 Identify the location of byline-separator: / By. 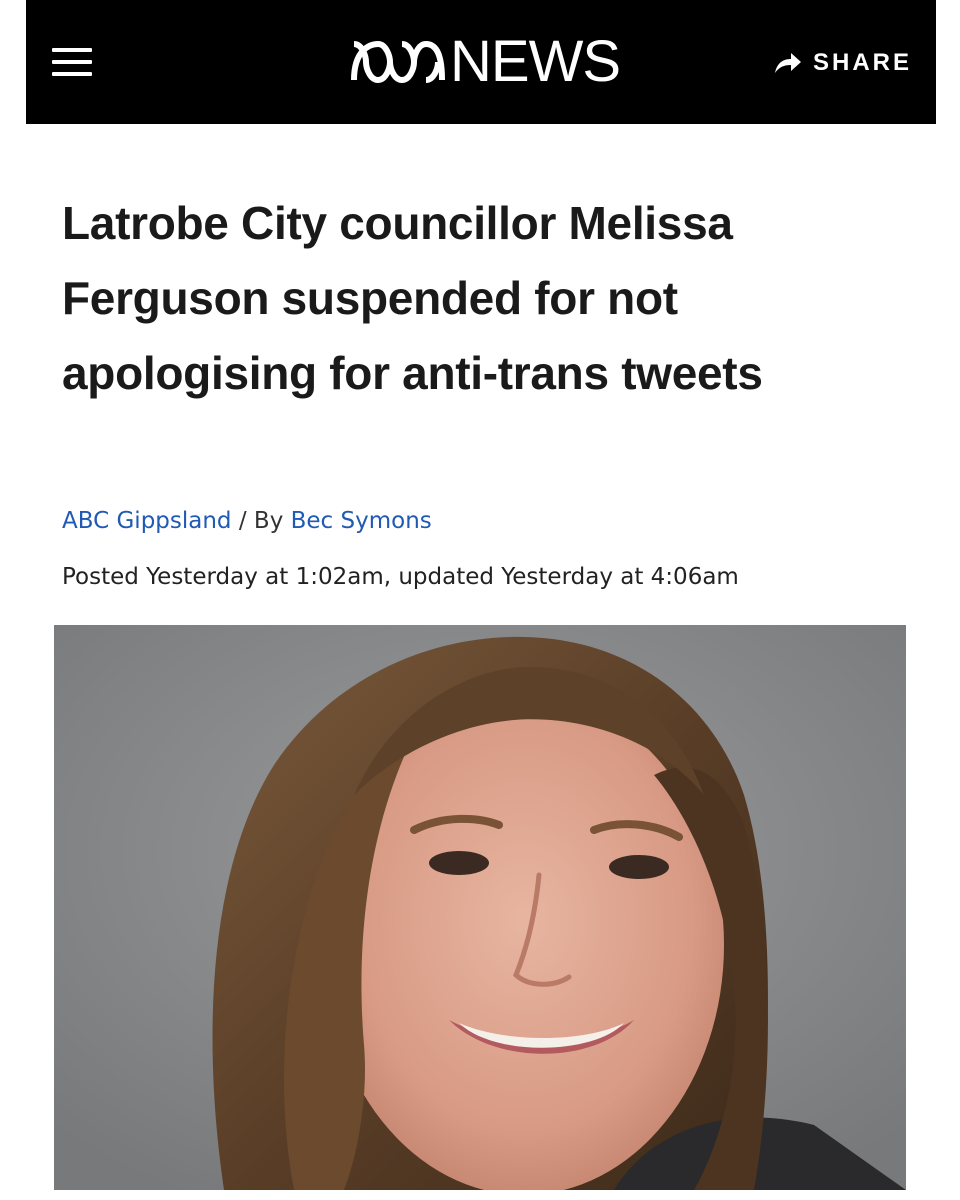
(261, 521).